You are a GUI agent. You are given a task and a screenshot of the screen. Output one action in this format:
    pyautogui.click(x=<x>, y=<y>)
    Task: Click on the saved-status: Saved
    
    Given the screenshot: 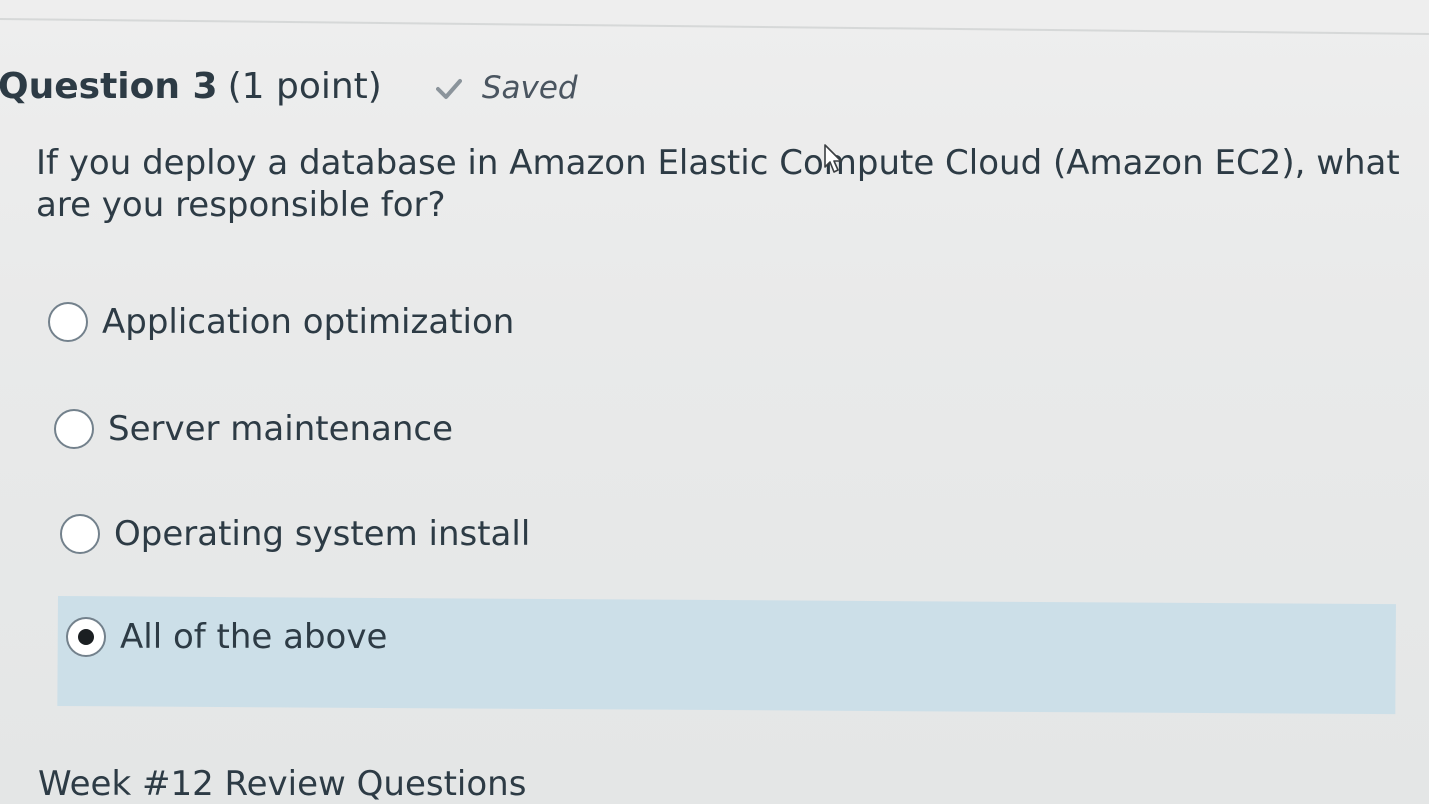 What is the action you would take?
    pyautogui.click(x=506, y=88)
    